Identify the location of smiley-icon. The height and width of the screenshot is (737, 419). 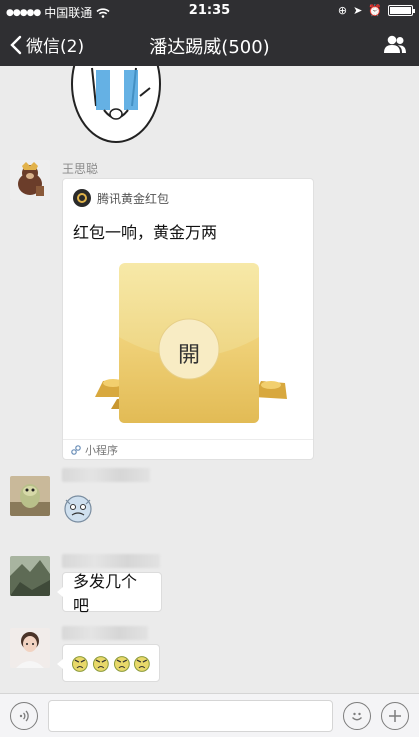
(357, 716).